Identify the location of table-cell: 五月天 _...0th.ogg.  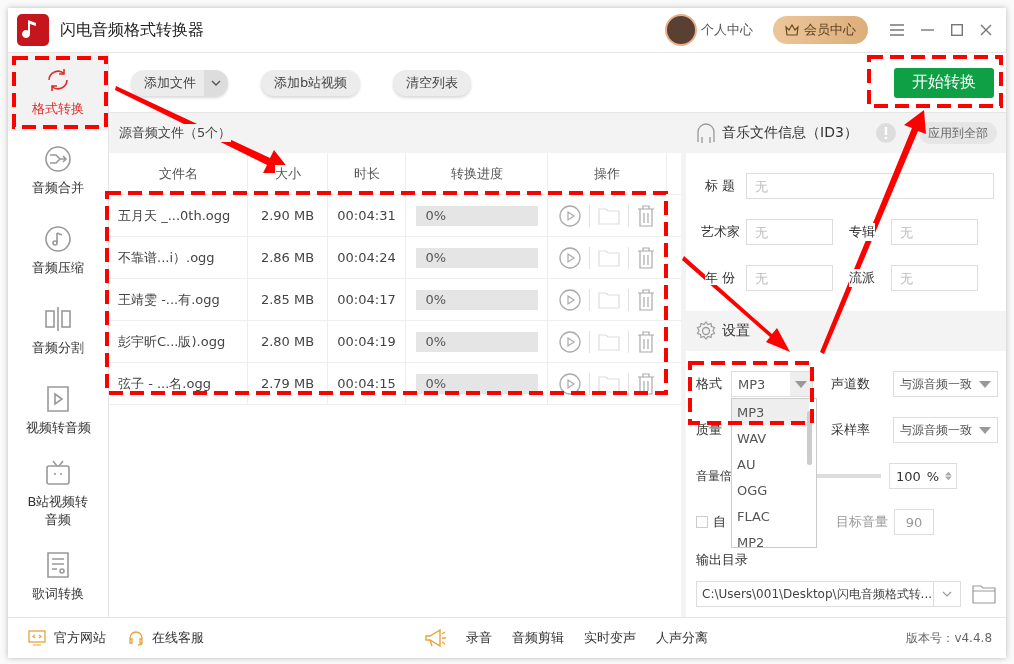
(178, 215).